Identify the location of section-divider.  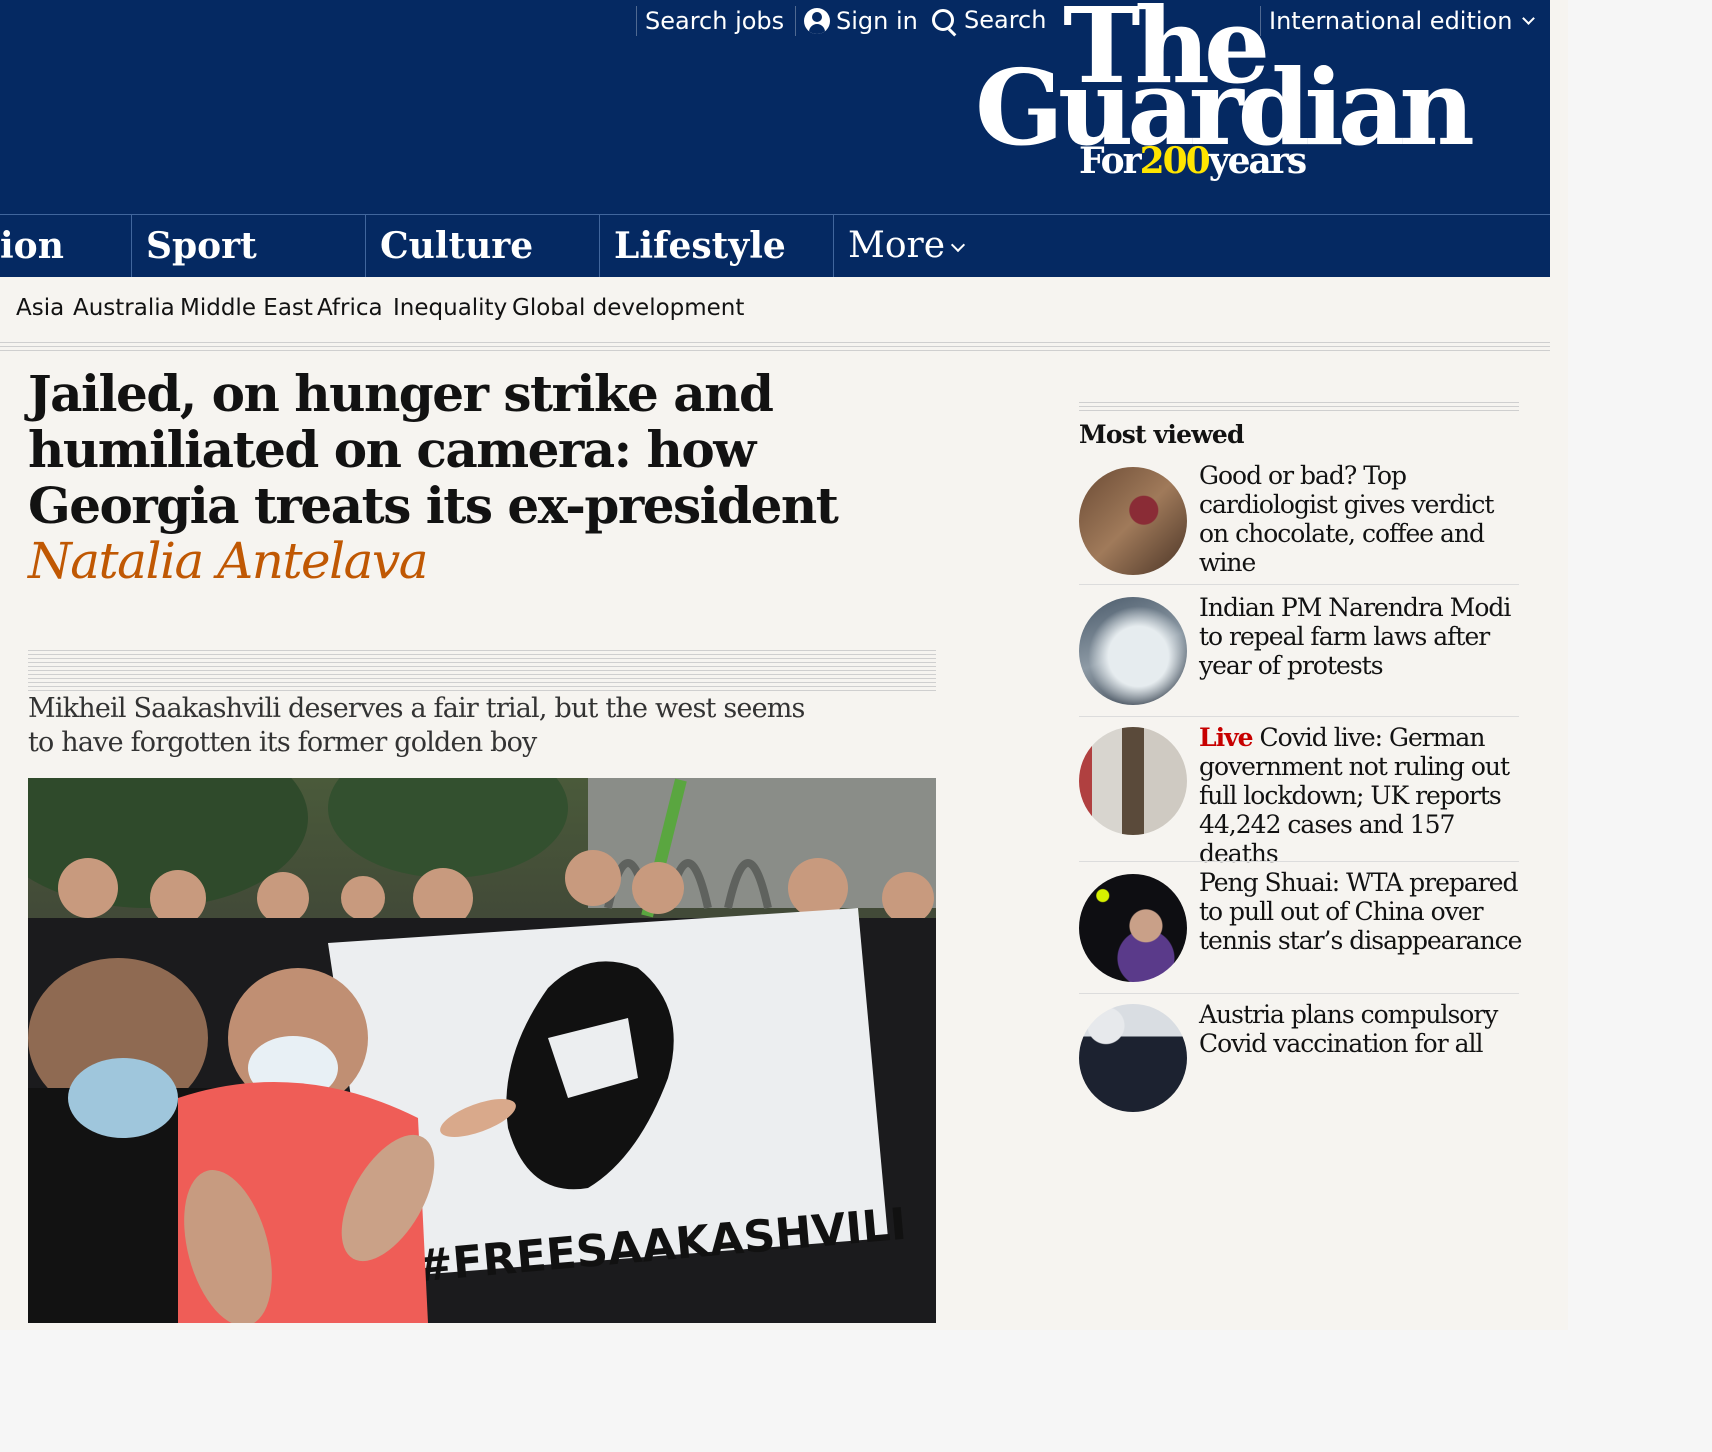
(775, 348).